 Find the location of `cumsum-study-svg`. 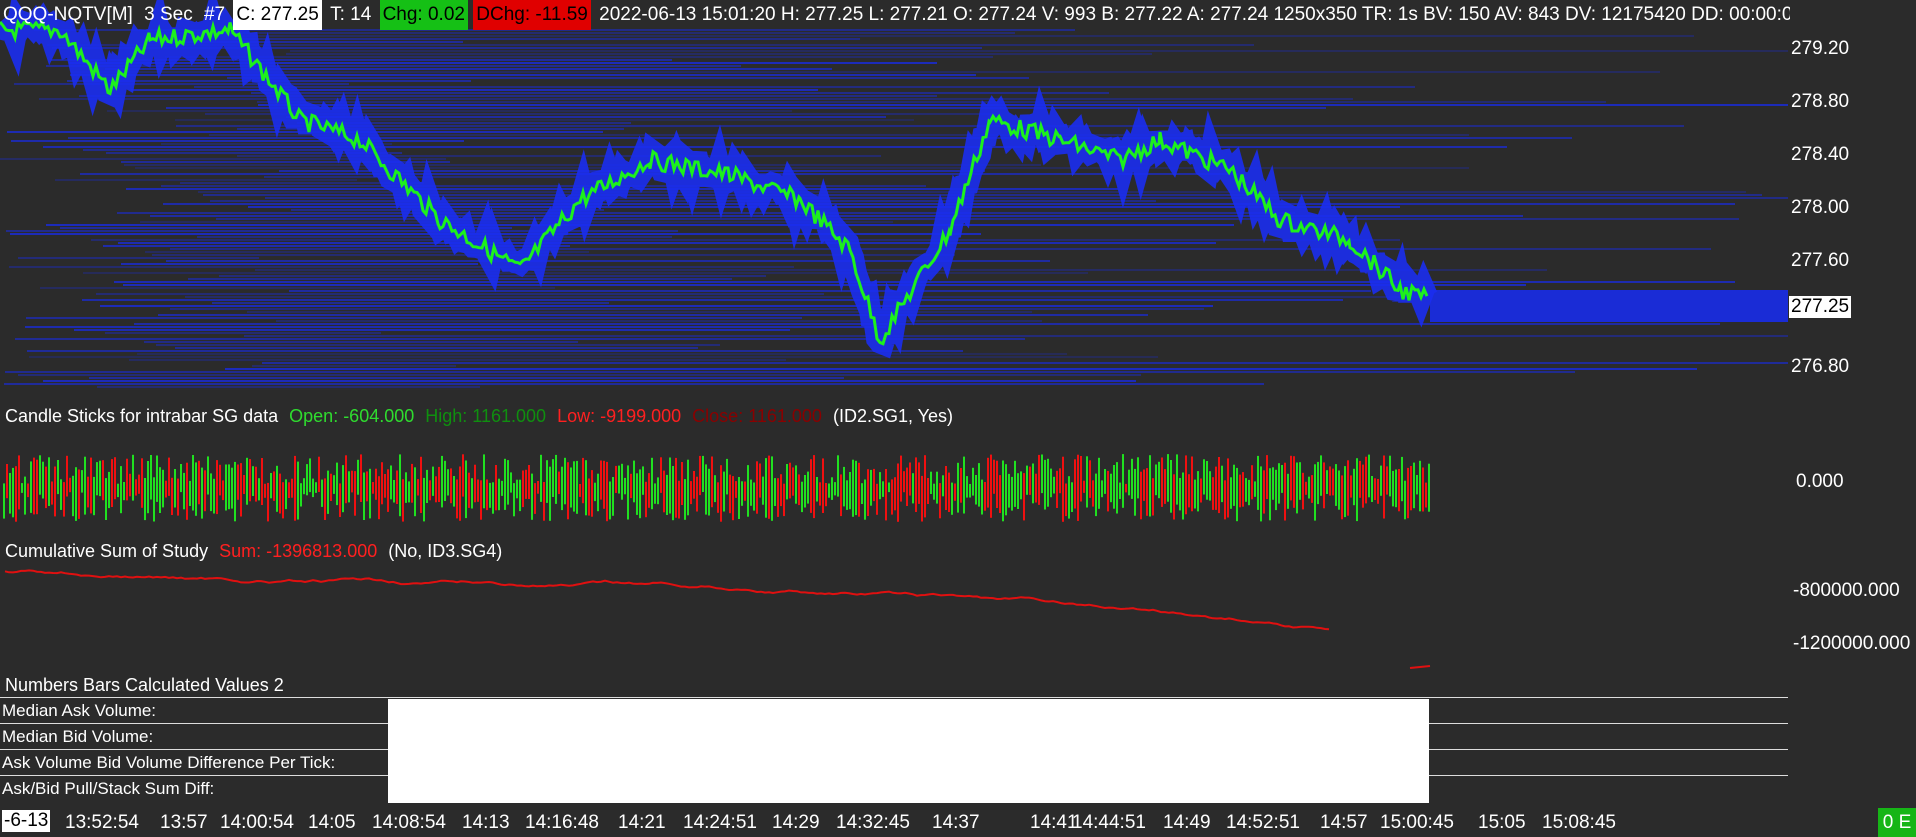

cumsum-study-svg is located at coordinates (894, 620).